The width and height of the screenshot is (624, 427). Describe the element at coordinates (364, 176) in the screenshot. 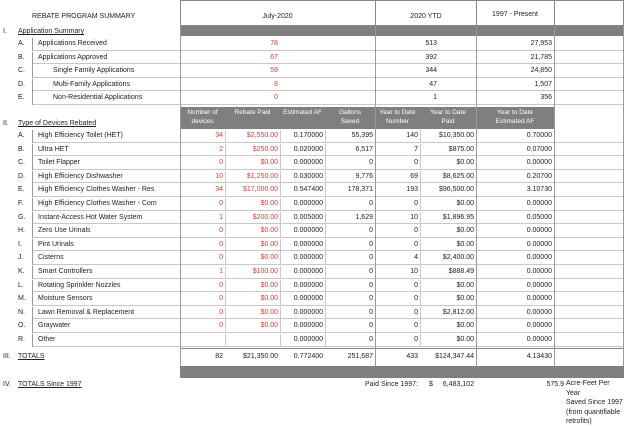

I see `device-gallons: 9,776` at that location.